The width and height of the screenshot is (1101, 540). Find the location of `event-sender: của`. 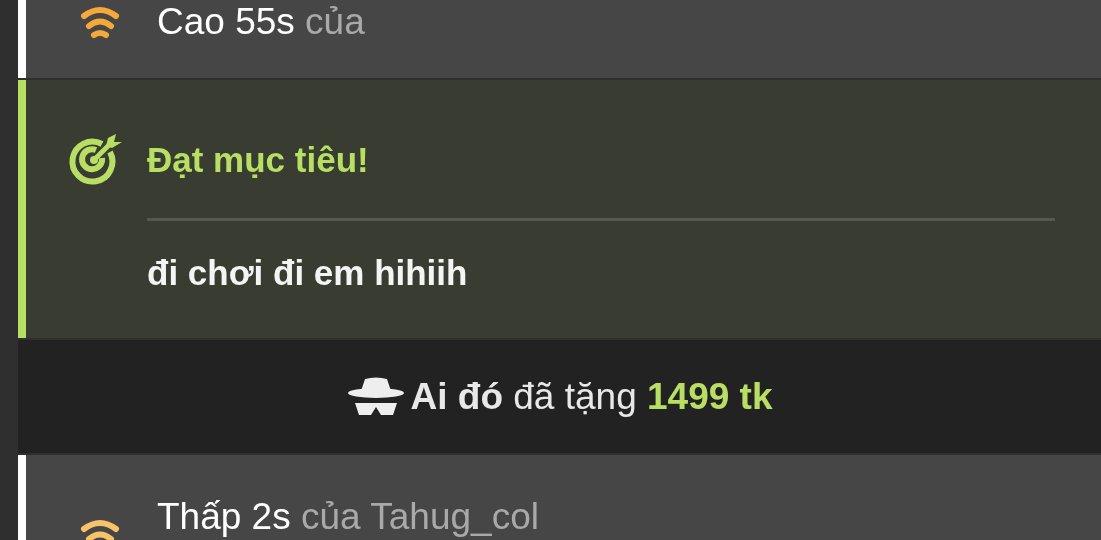

event-sender: của is located at coordinates (335, 21).